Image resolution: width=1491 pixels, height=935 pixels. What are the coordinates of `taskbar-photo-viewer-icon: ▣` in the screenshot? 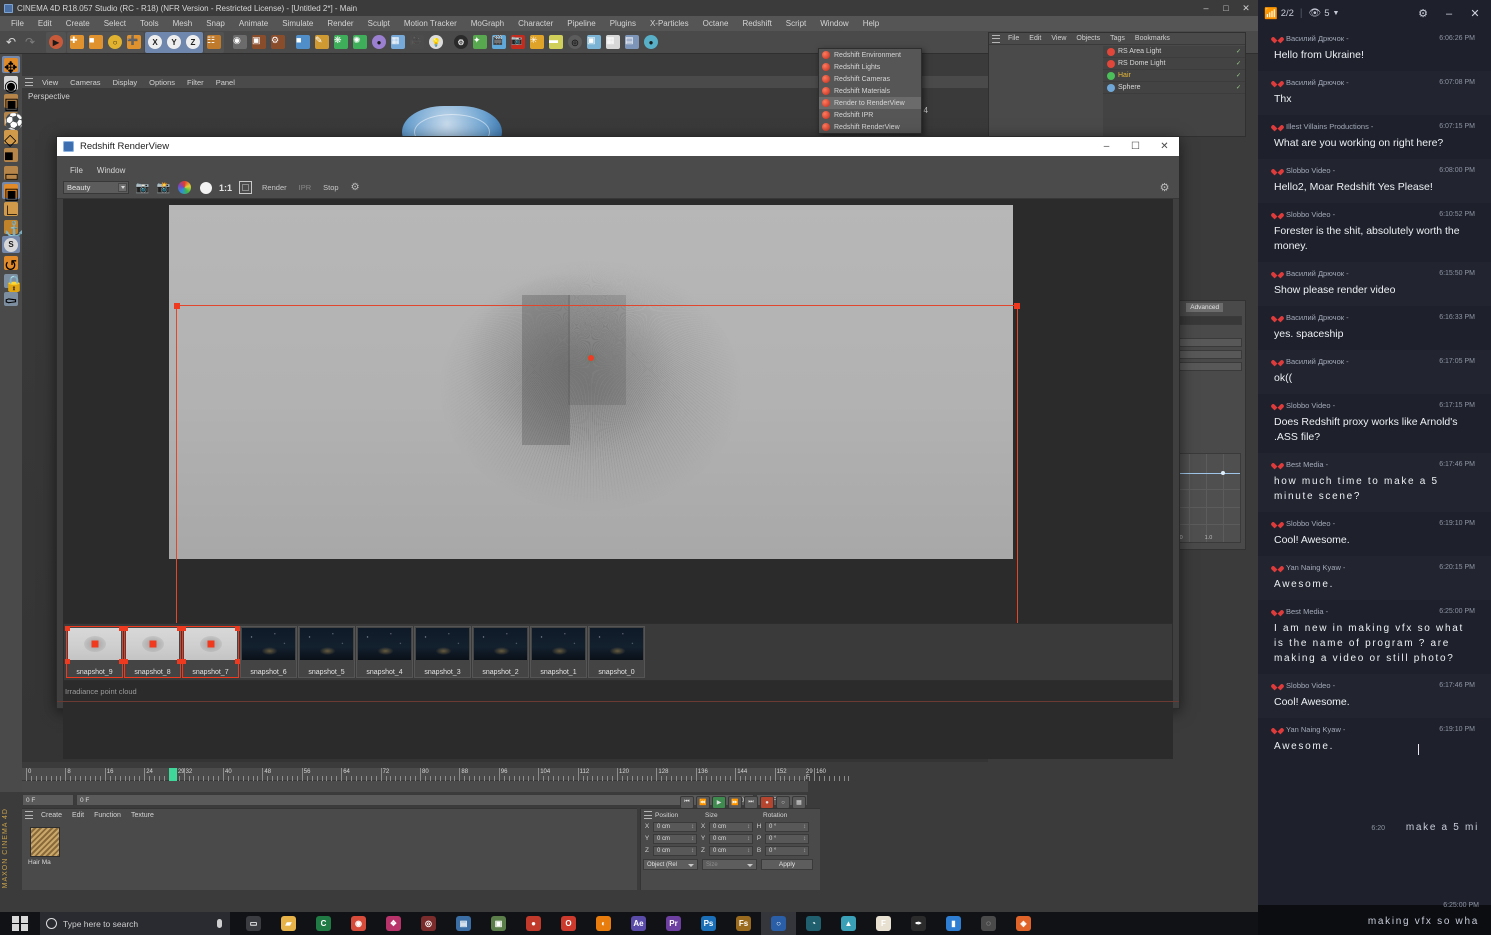 It's located at (498, 923).